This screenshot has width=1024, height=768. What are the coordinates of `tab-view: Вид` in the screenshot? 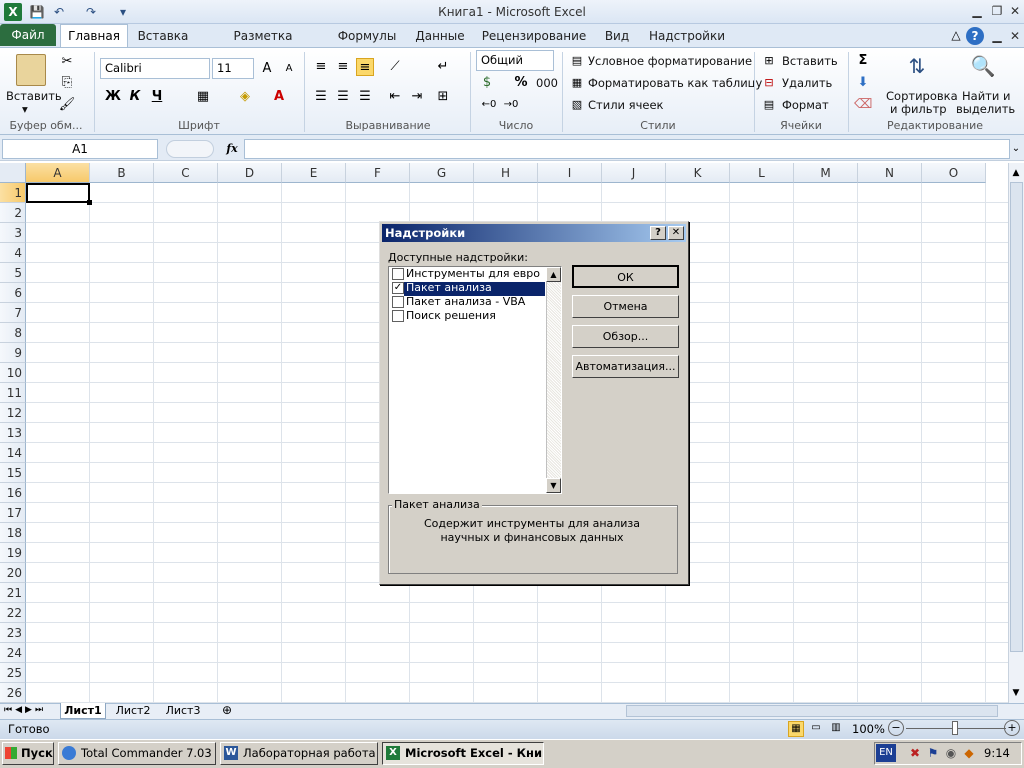 It's located at (617, 36).